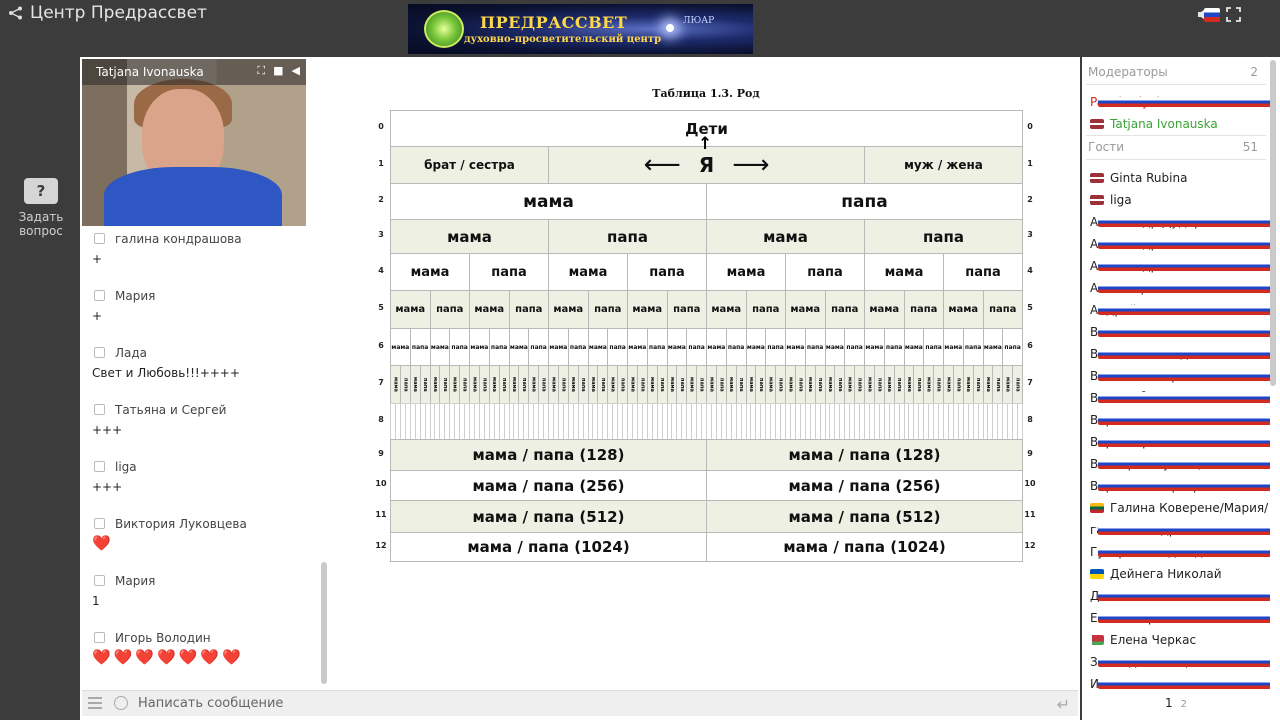 The width and height of the screenshot is (1280, 720). I want to click on ask-question-button: ? Задать вопрос, so click(41, 208).